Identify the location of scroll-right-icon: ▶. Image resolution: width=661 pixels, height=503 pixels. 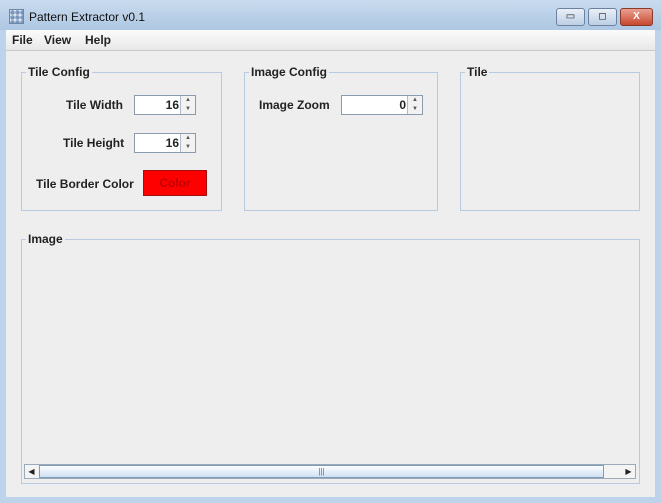
(628, 471).